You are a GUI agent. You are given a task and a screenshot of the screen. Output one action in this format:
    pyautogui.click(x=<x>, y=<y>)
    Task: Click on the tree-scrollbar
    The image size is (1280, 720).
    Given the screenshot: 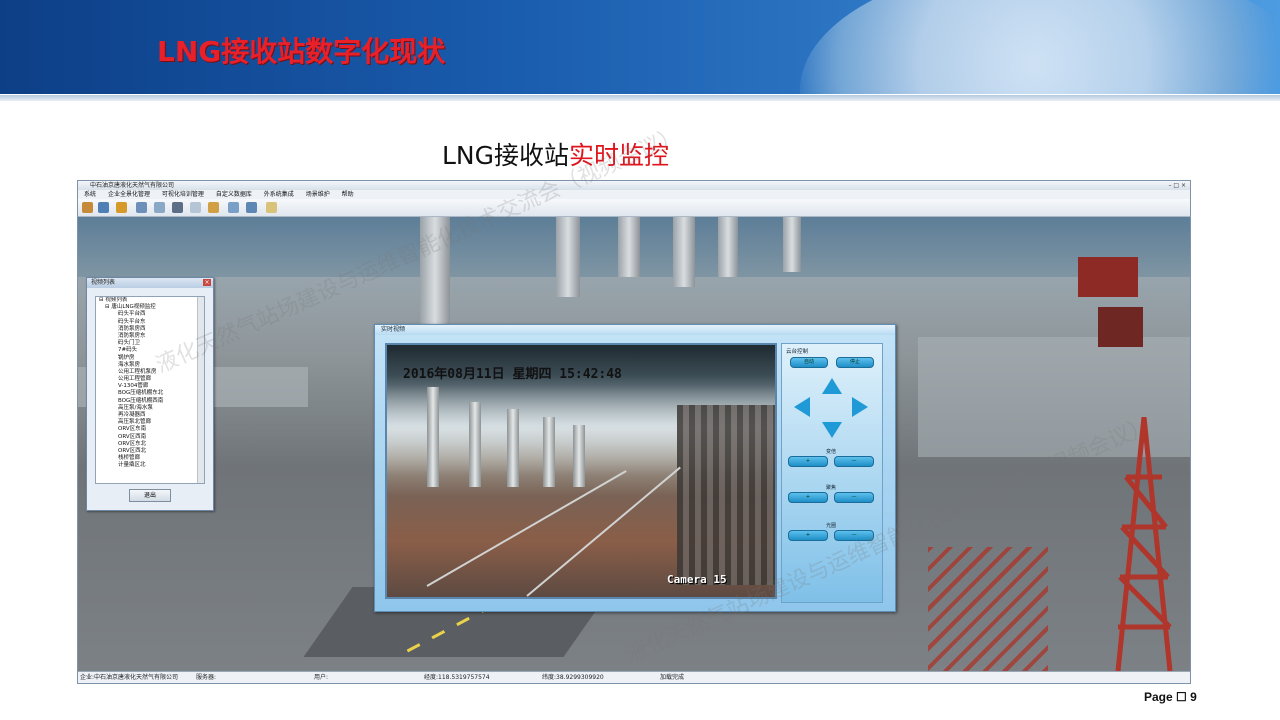 What is the action you would take?
    pyautogui.click(x=200, y=390)
    